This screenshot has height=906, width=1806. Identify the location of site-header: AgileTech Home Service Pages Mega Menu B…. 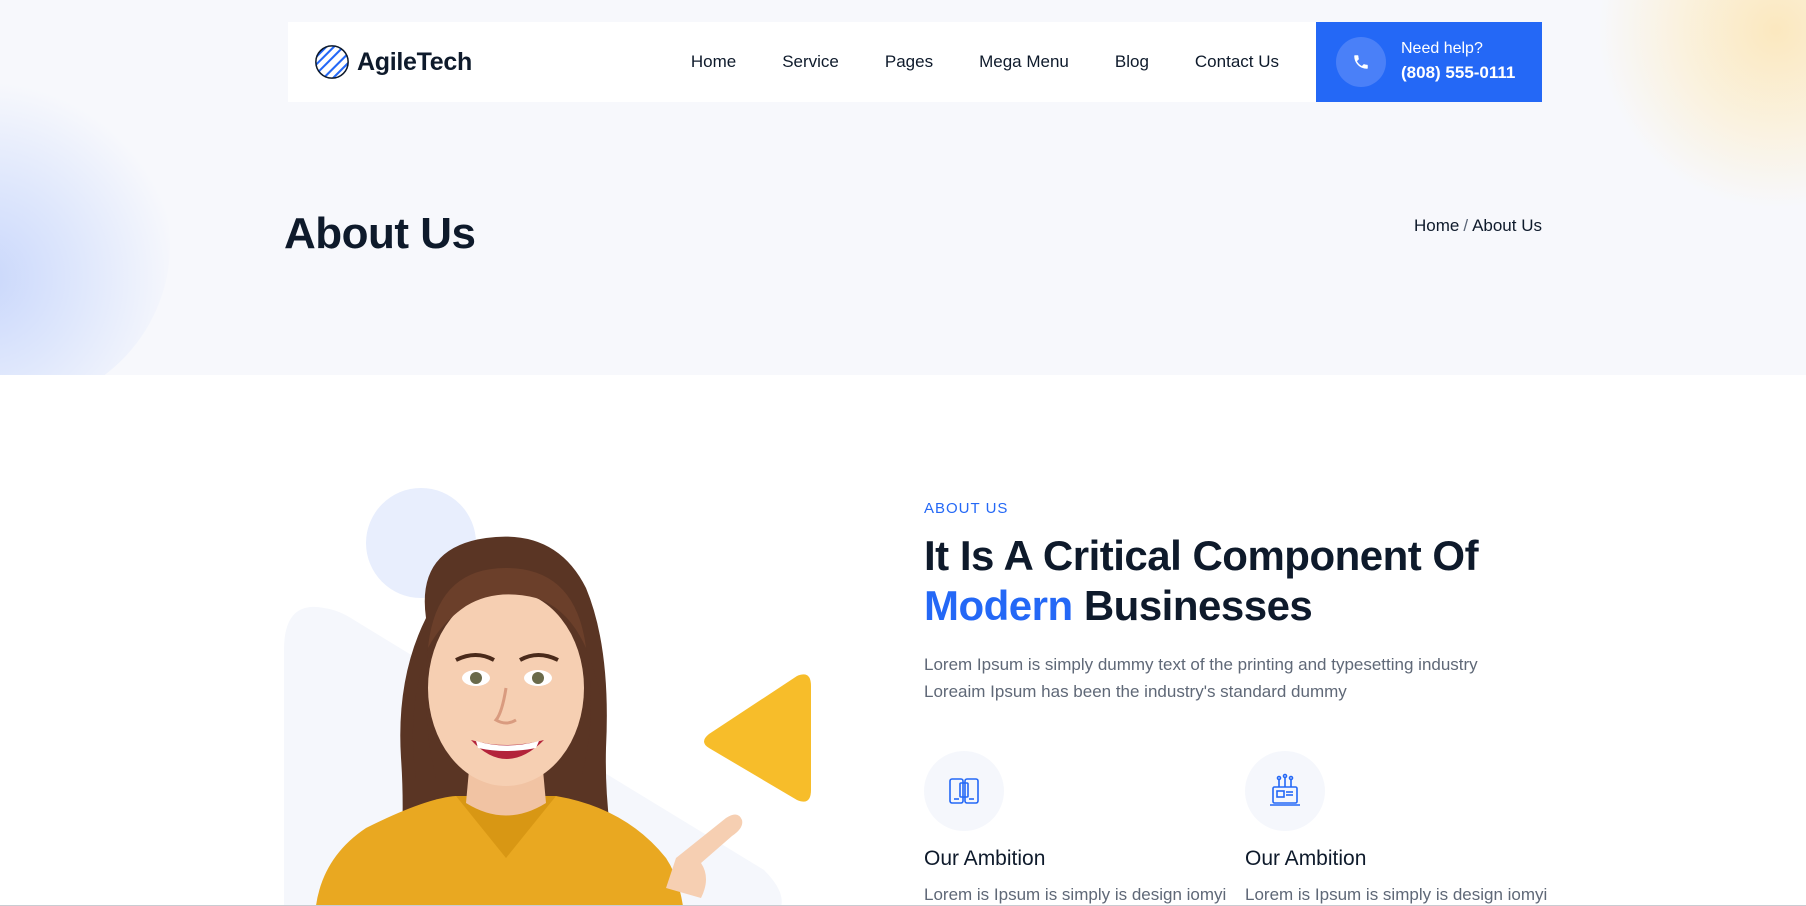
(915, 62).